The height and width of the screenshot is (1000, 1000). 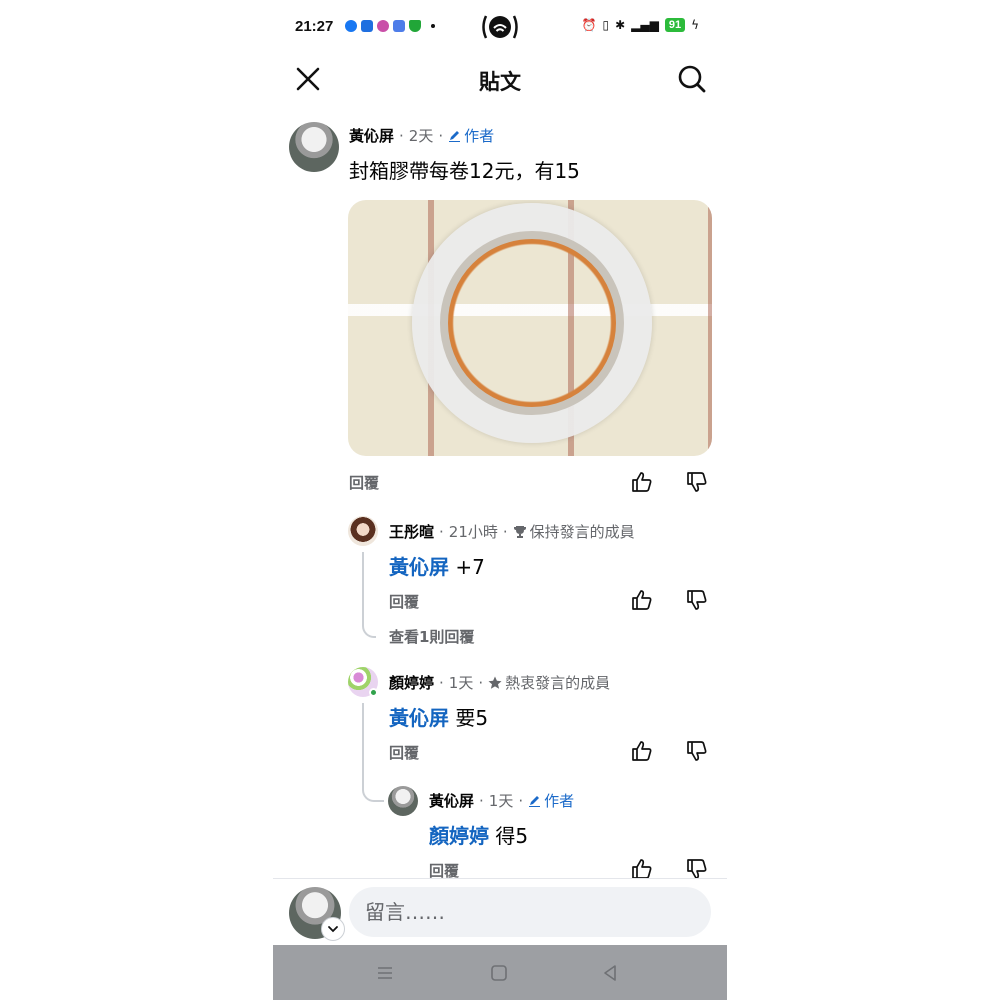 I want to click on alarm-icon: ⏰, so click(x=589, y=25).